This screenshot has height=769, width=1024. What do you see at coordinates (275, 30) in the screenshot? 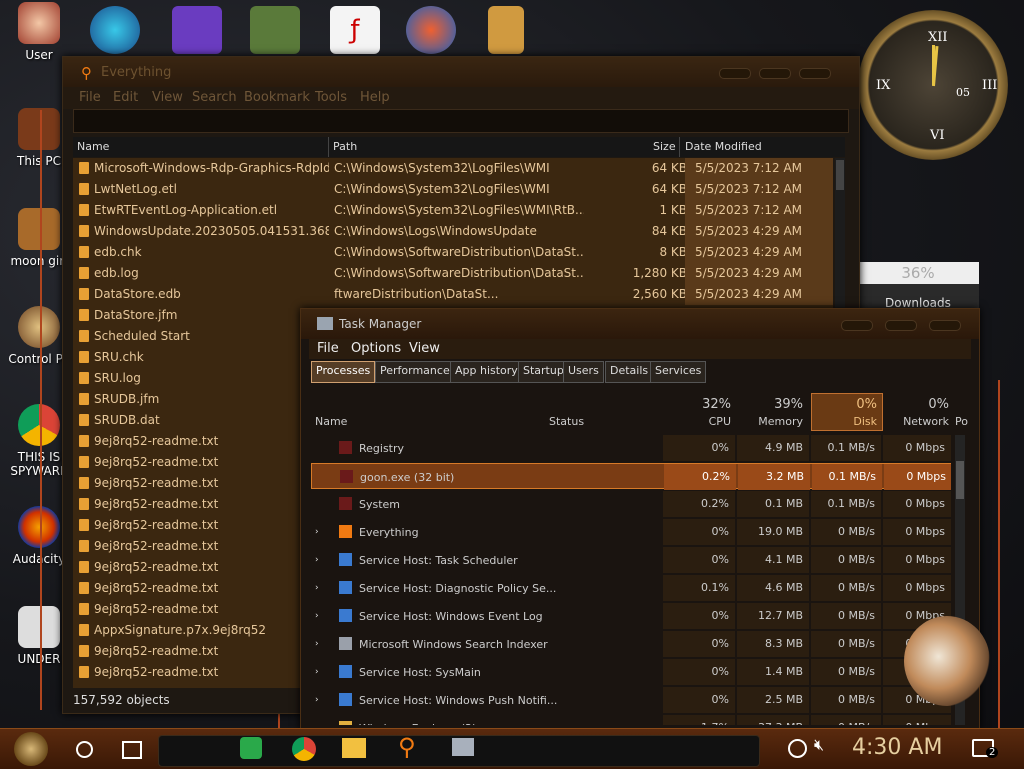
I see `minecraft-block-icon` at bounding box center [275, 30].